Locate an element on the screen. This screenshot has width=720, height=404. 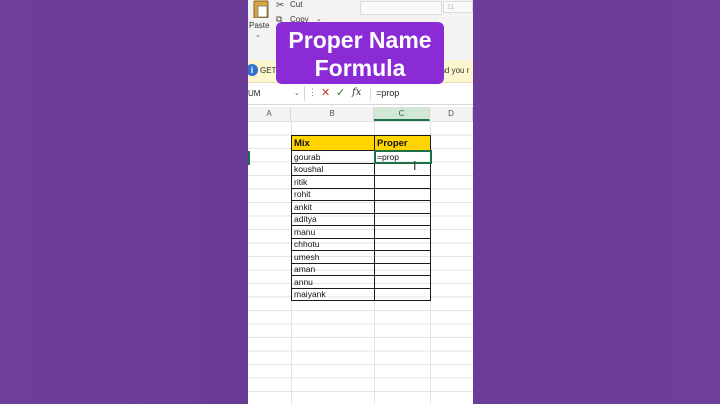
cell-mix: rohit is located at coordinates (333, 194).